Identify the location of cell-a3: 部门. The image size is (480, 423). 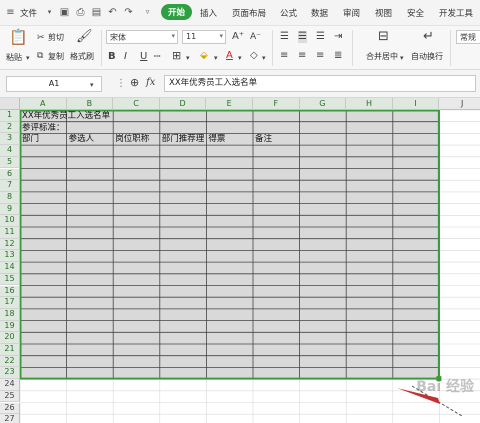
(44, 139).